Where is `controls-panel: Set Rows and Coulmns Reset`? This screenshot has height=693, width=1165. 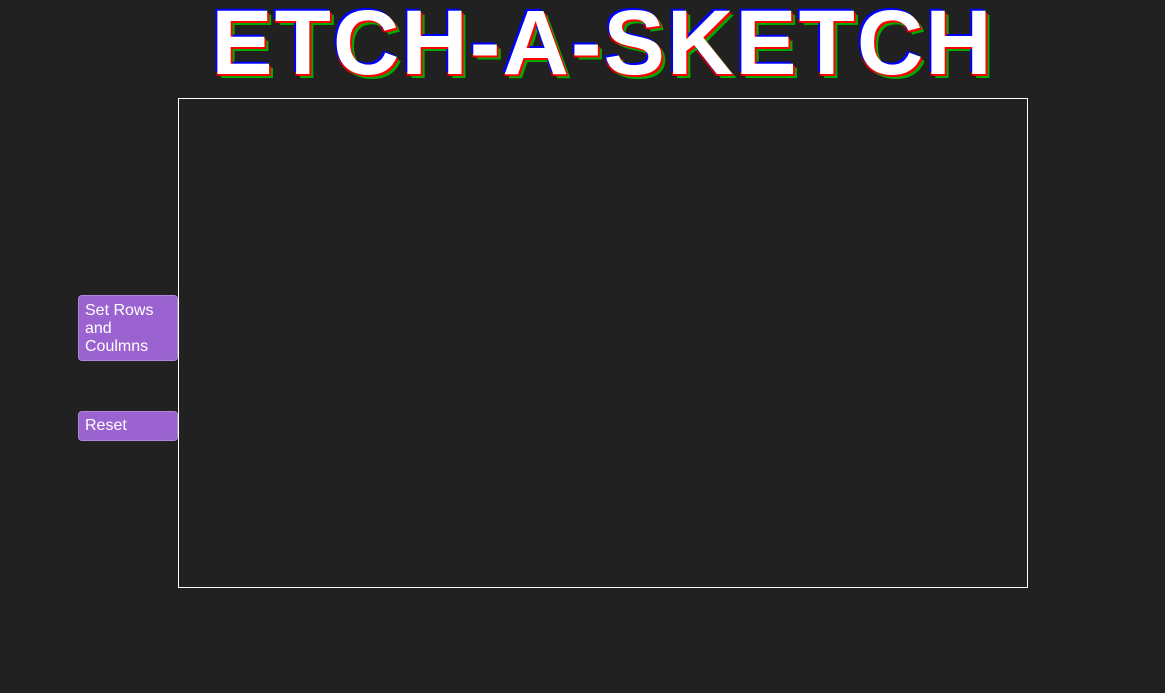 controls-panel: Set Rows and Coulmns Reset is located at coordinates (128, 368).